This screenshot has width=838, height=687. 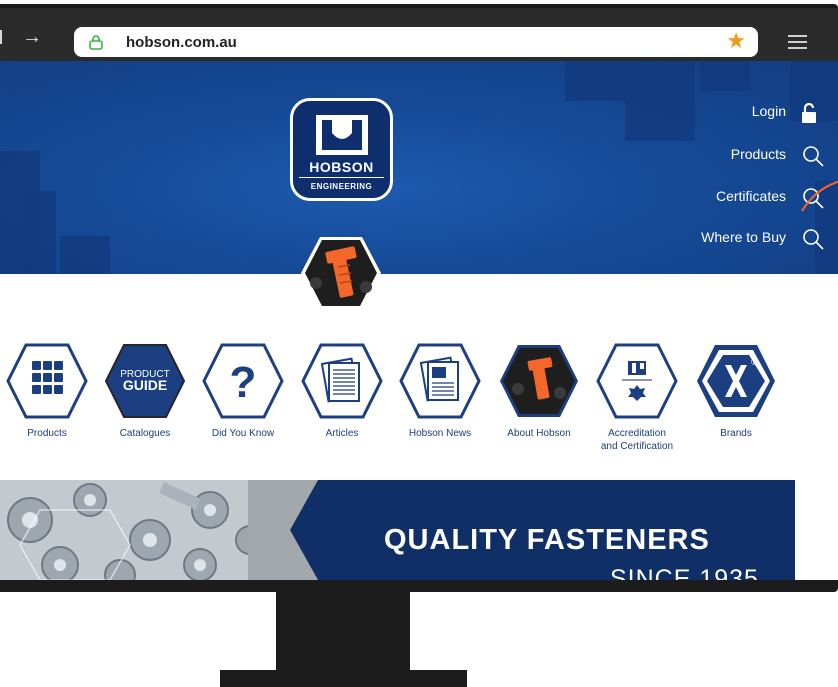 I want to click on nav-where-to-buy-label: Where to Buy, so click(x=743, y=237).